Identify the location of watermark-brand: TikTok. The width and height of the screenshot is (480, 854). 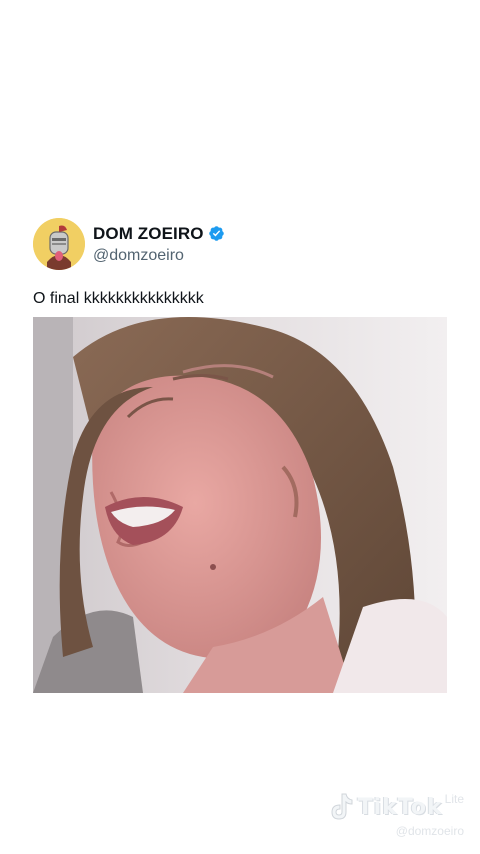
(400, 807).